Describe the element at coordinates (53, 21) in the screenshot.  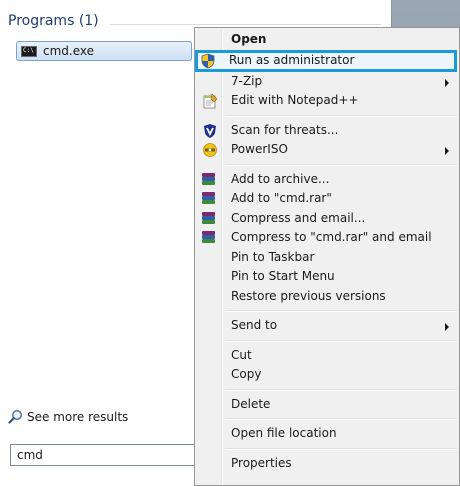
I see `programs-header: Programs (1)` at that location.